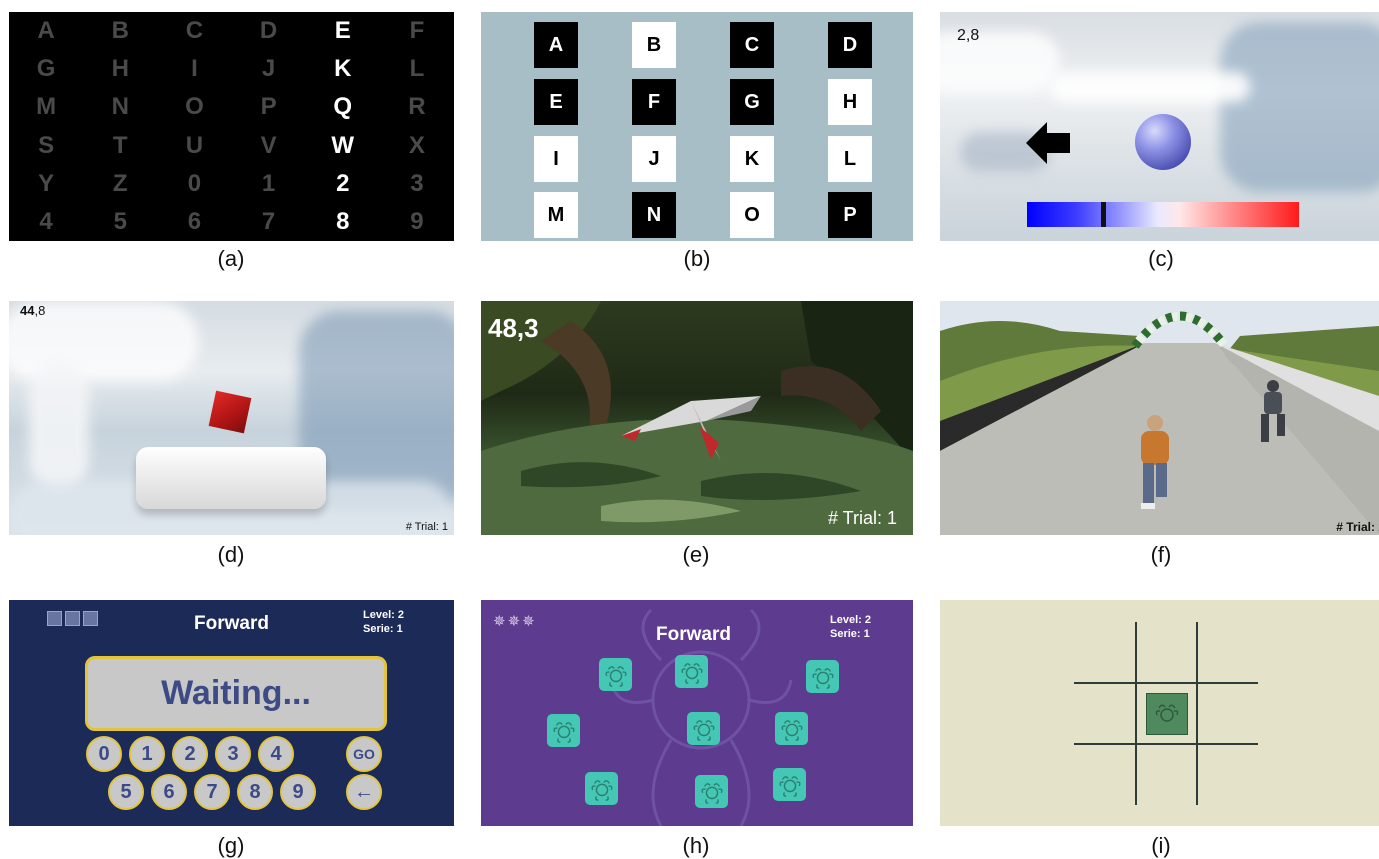 The height and width of the screenshot is (859, 1379). Describe the element at coordinates (691, 428) in the screenshot. I see `spaceship-icon` at that location.